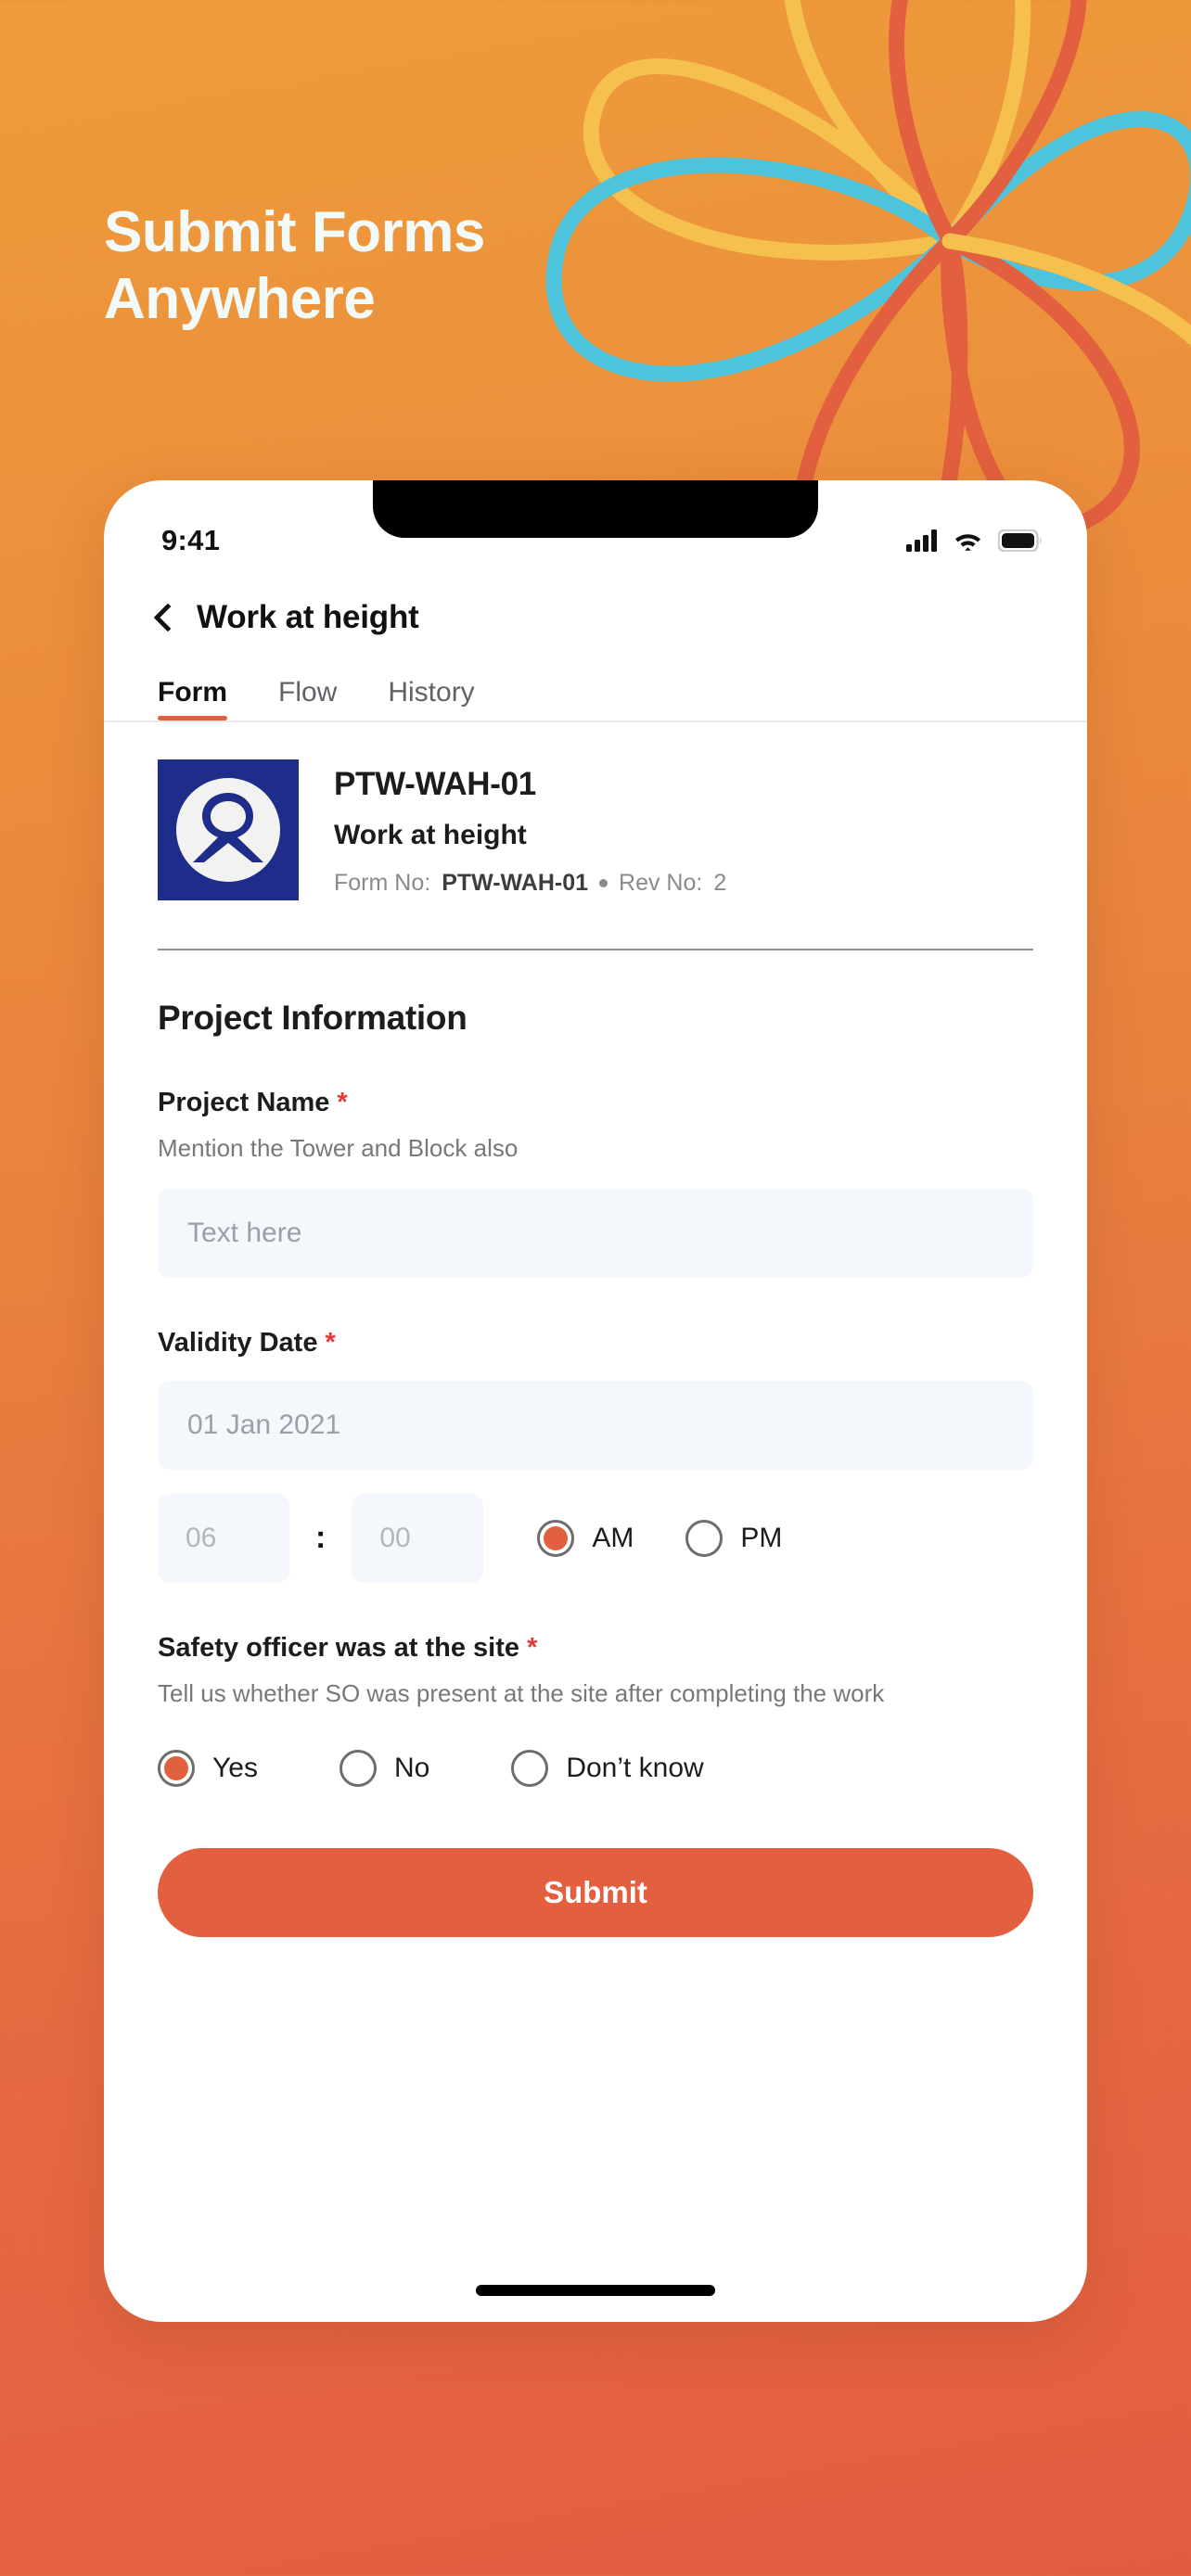 The image size is (1191, 2576). What do you see at coordinates (595, 1648) in the screenshot?
I see `safety-officer-label: Safety officer was at the site *` at bounding box center [595, 1648].